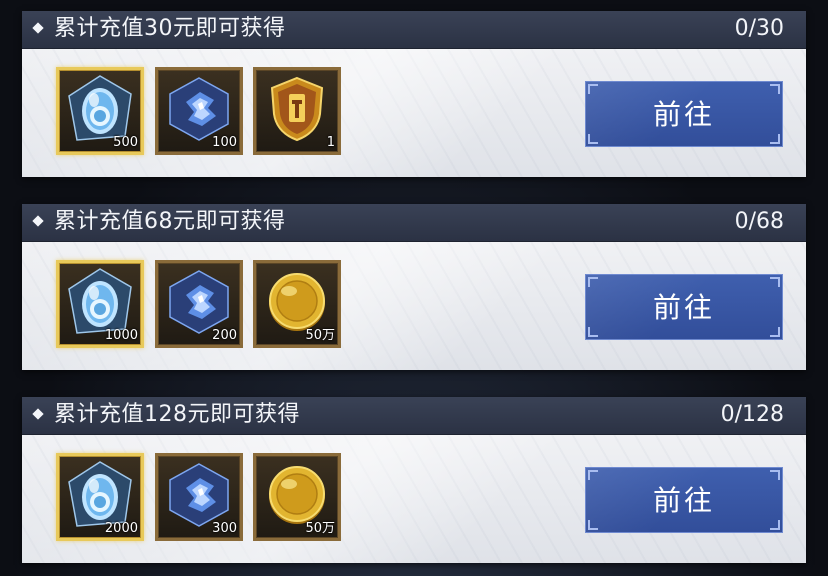 This screenshot has width=828, height=576. Describe the element at coordinates (125, 142) in the screenshot. I see `reward-count: 500` at that location.